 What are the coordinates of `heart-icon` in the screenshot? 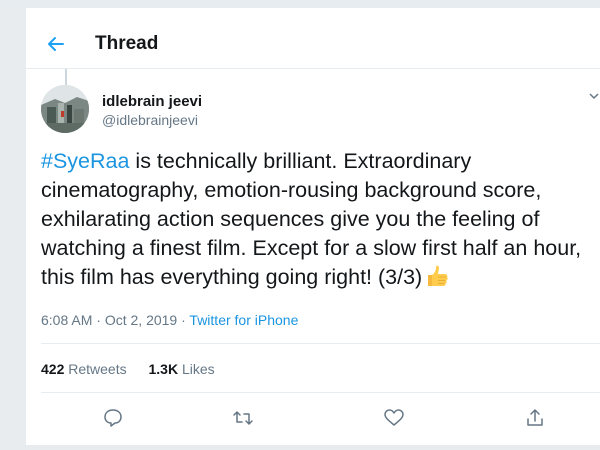 It's located at (394, 418).